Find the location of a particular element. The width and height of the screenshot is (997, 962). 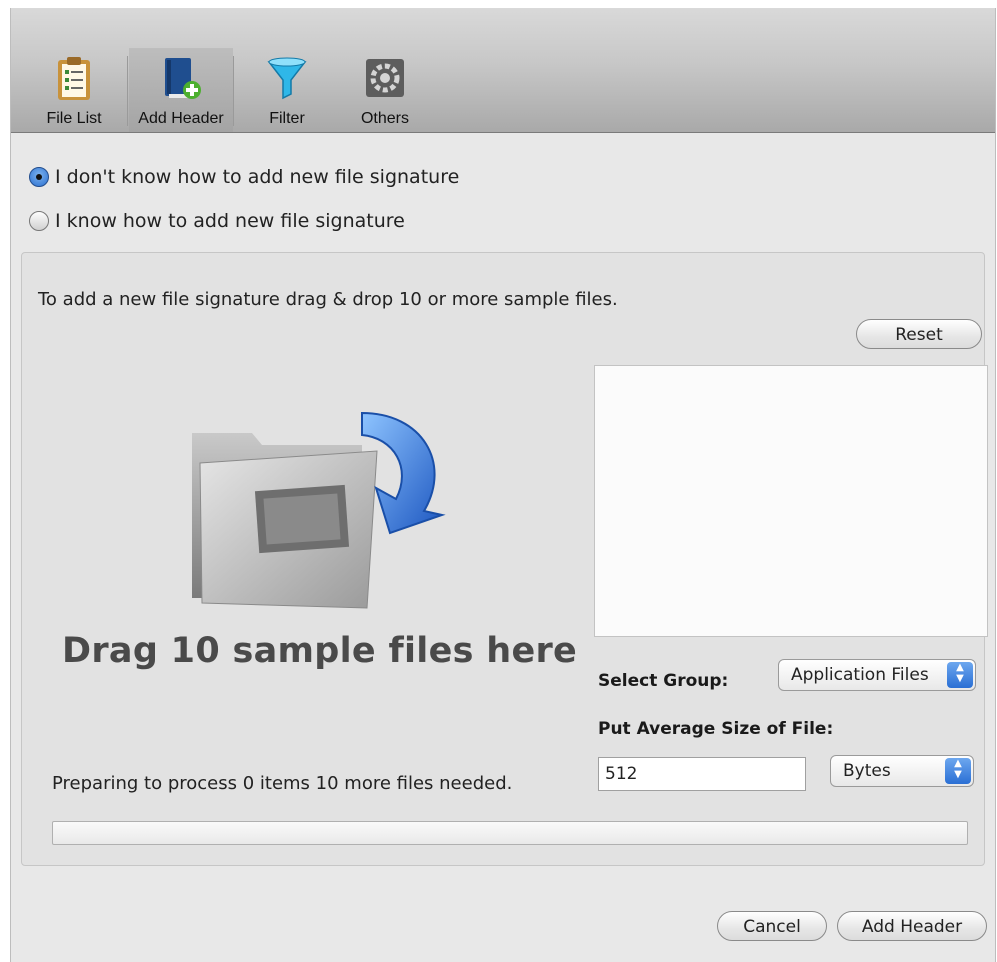

add-header-button: Add Header is located at coordinates (912, 926).